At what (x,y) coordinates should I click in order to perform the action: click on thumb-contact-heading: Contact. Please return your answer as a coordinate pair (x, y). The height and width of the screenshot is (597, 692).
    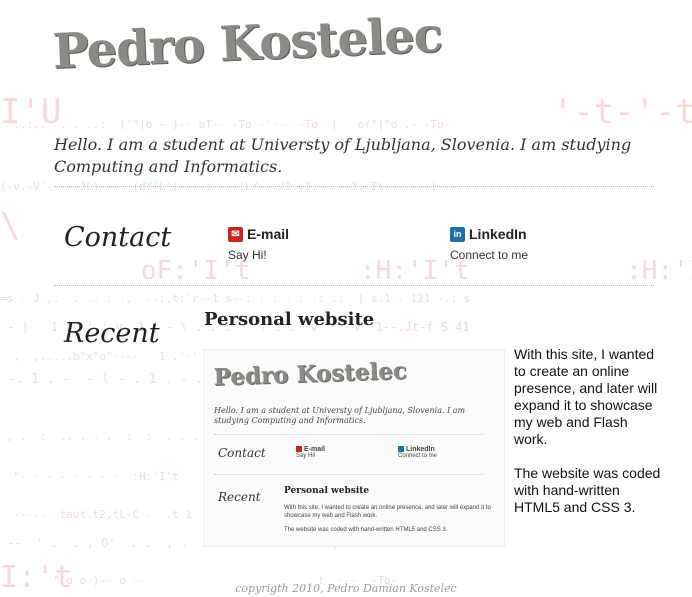
    Looking at the image, I should click on (242, 453).